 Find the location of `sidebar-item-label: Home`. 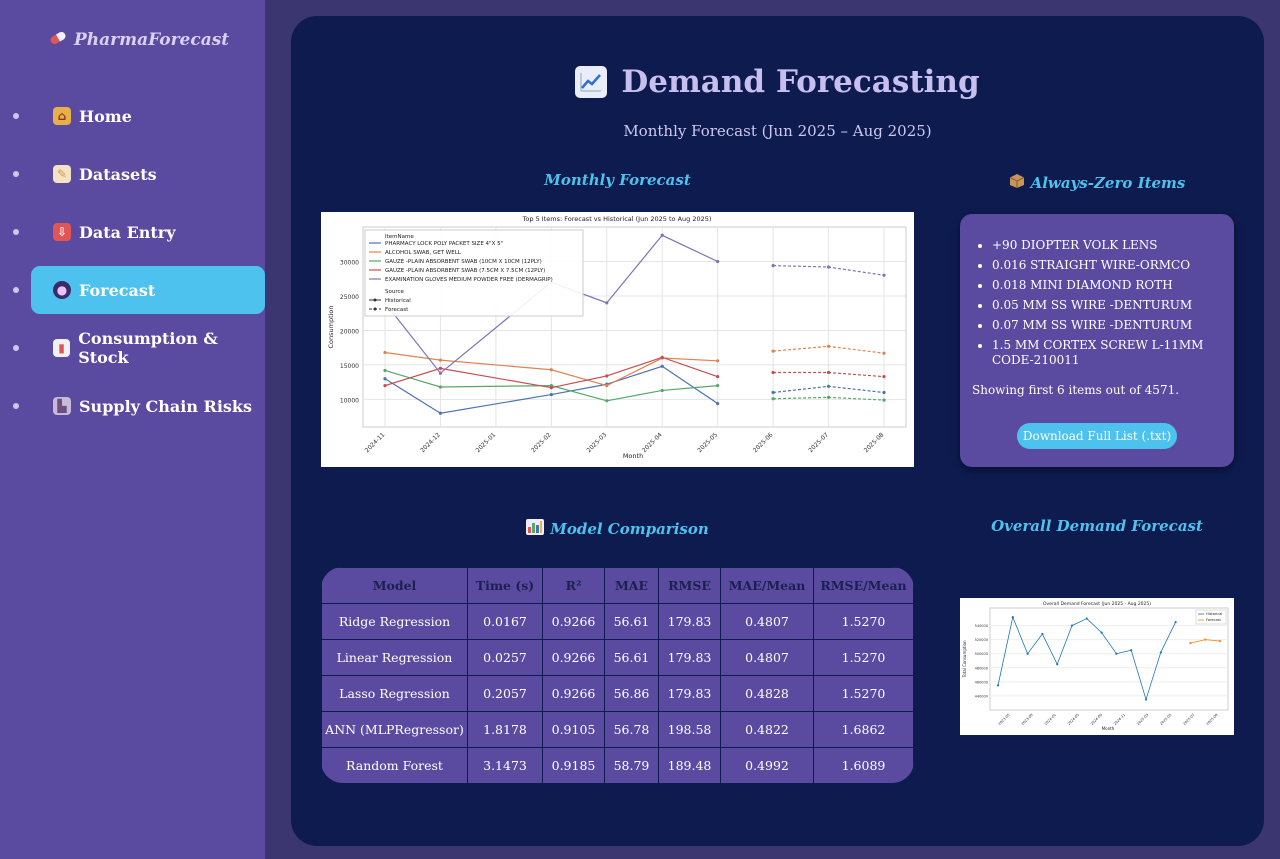

sidebar-item-label: Home is located at coordinates (105, 116).